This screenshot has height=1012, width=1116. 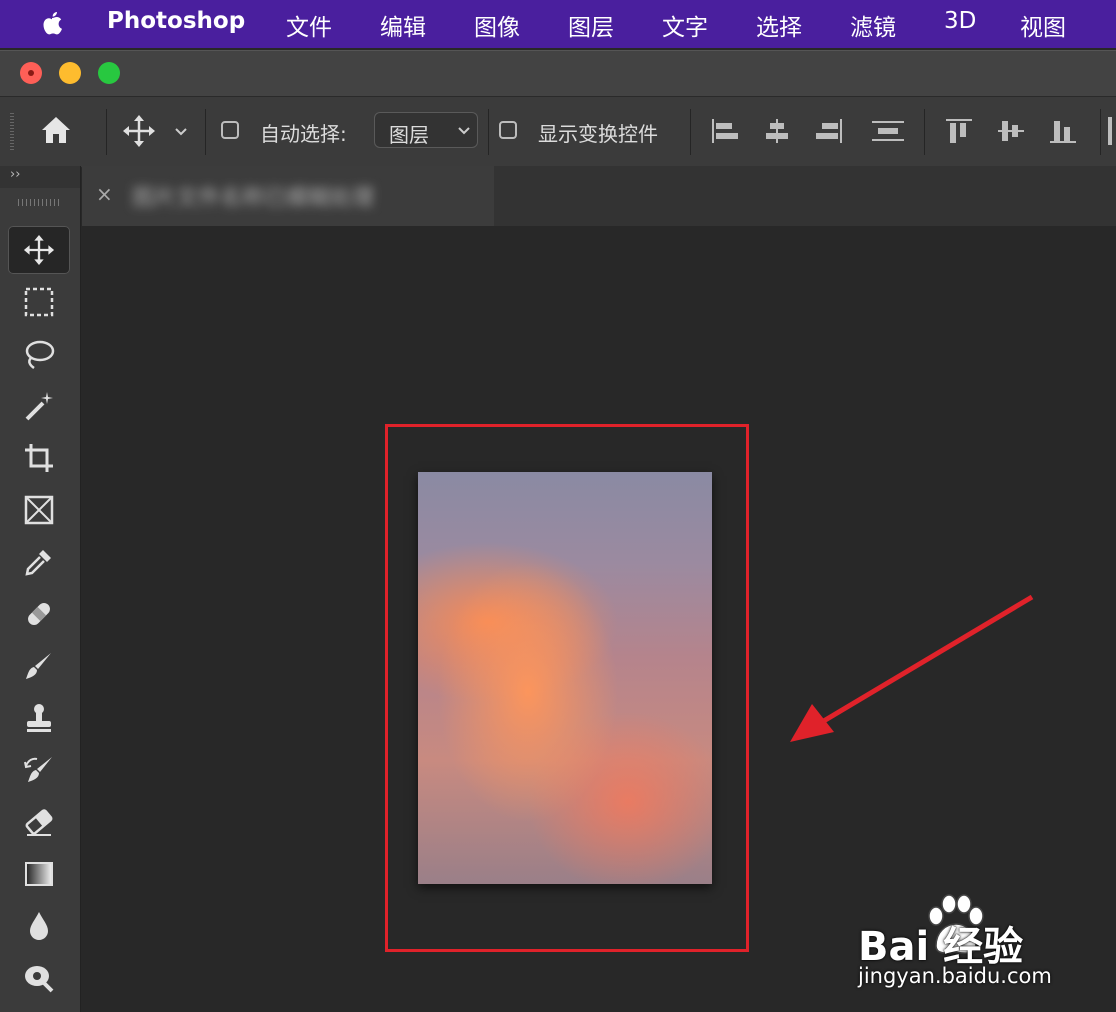 I want to click on minimize-window-button, so click(x=70, y=73).